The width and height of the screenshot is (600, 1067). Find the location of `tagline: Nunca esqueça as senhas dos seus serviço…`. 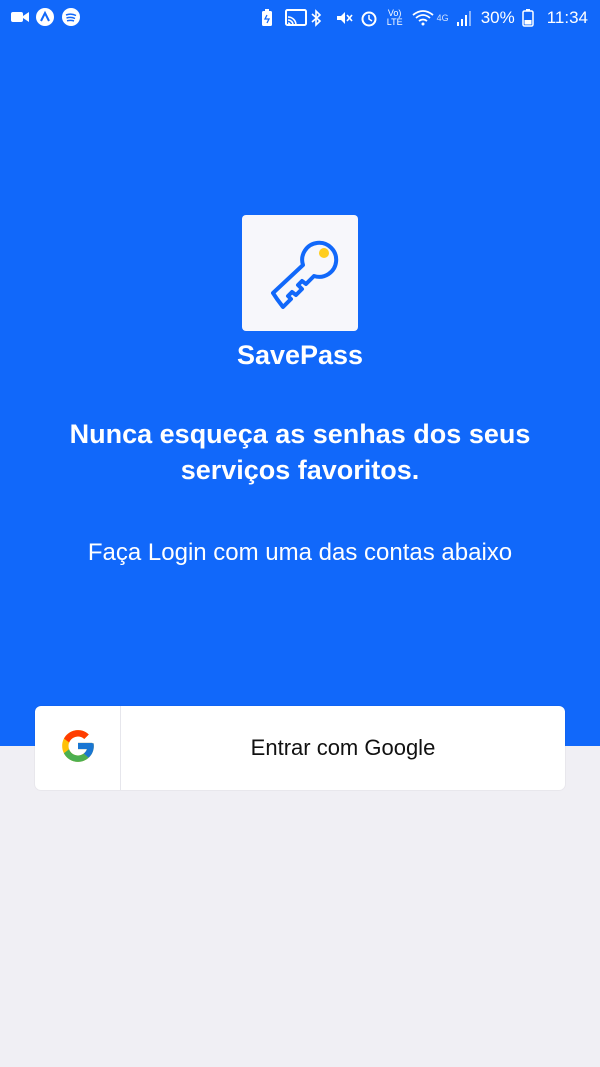

tagline: Nunca esqueça as senhas dos seus serviço… is located at coordinates (300, 452).